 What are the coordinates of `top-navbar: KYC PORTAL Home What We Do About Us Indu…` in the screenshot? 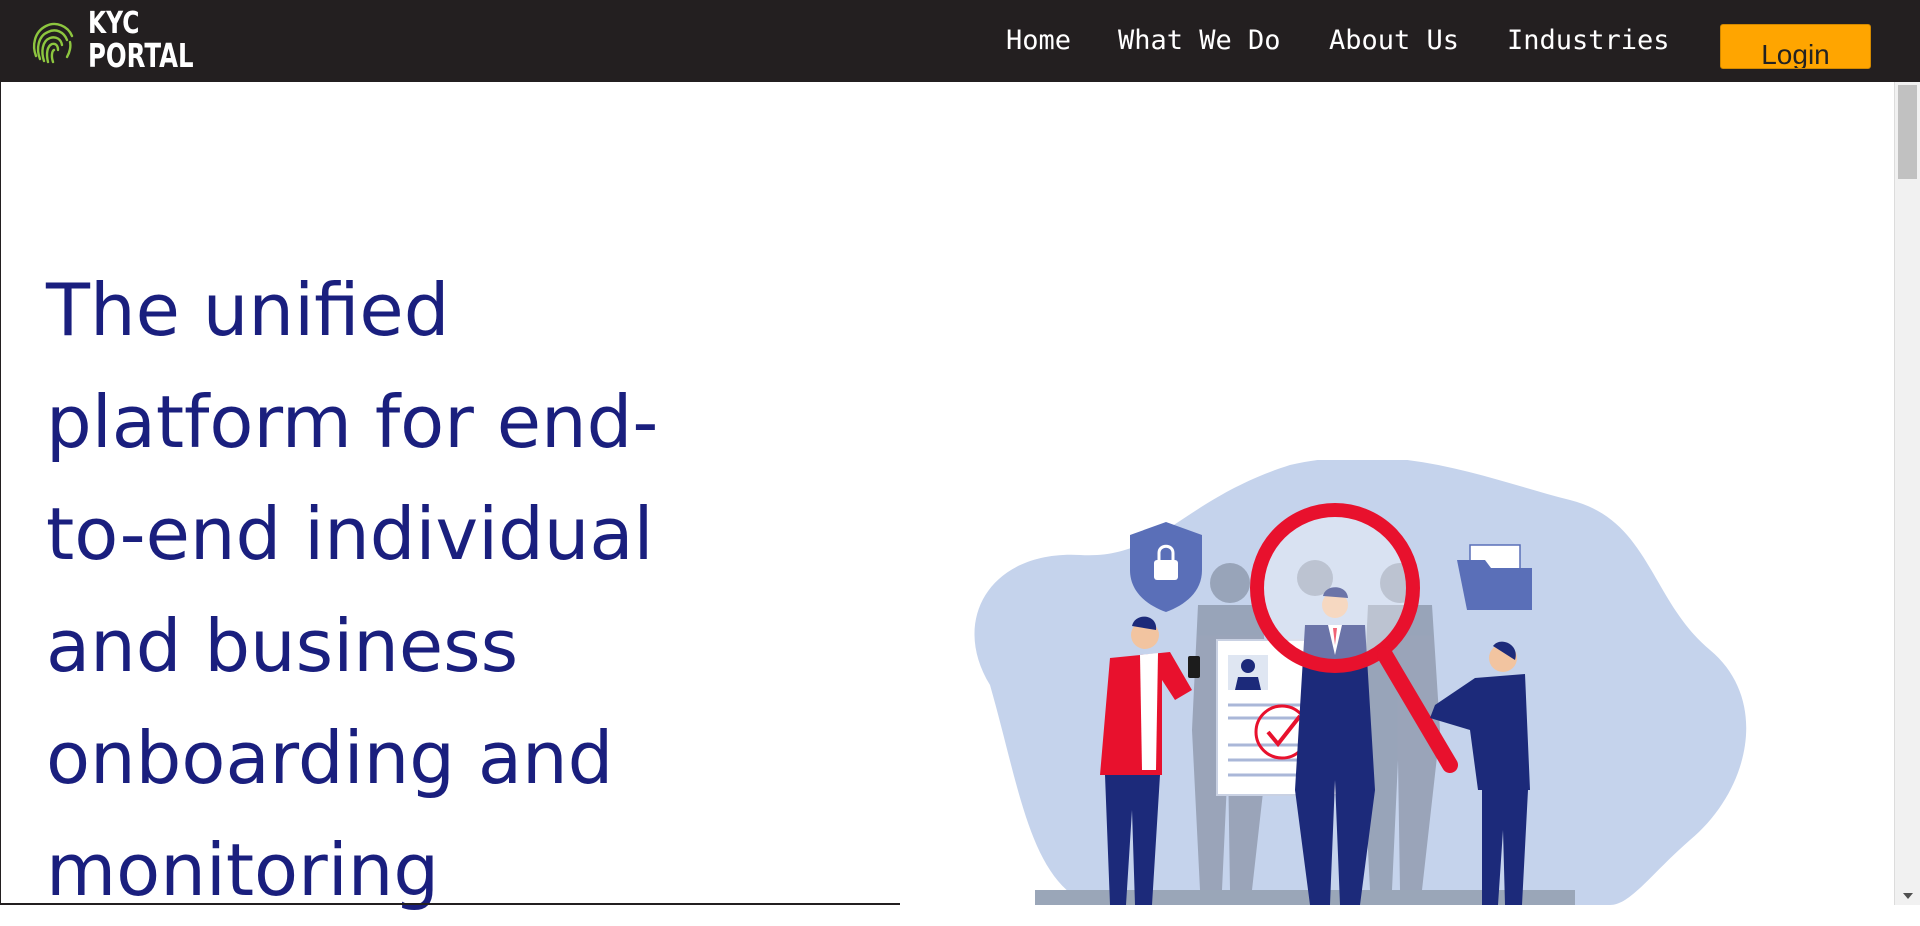 It's located at (960, 41).